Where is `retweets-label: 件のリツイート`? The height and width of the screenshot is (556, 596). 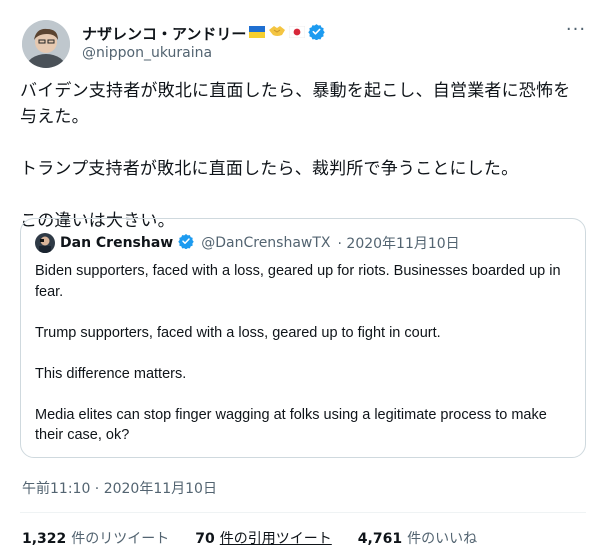 retweets-label: 件のリツイート is located at coordinates (120, 539).